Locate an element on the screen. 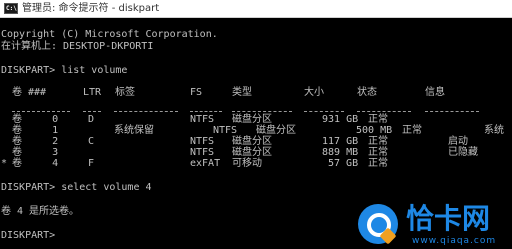 Image resolution: width=512 pixels, height=249 pixels. cell-size: 57 GB is located at coordinates (343, 163).